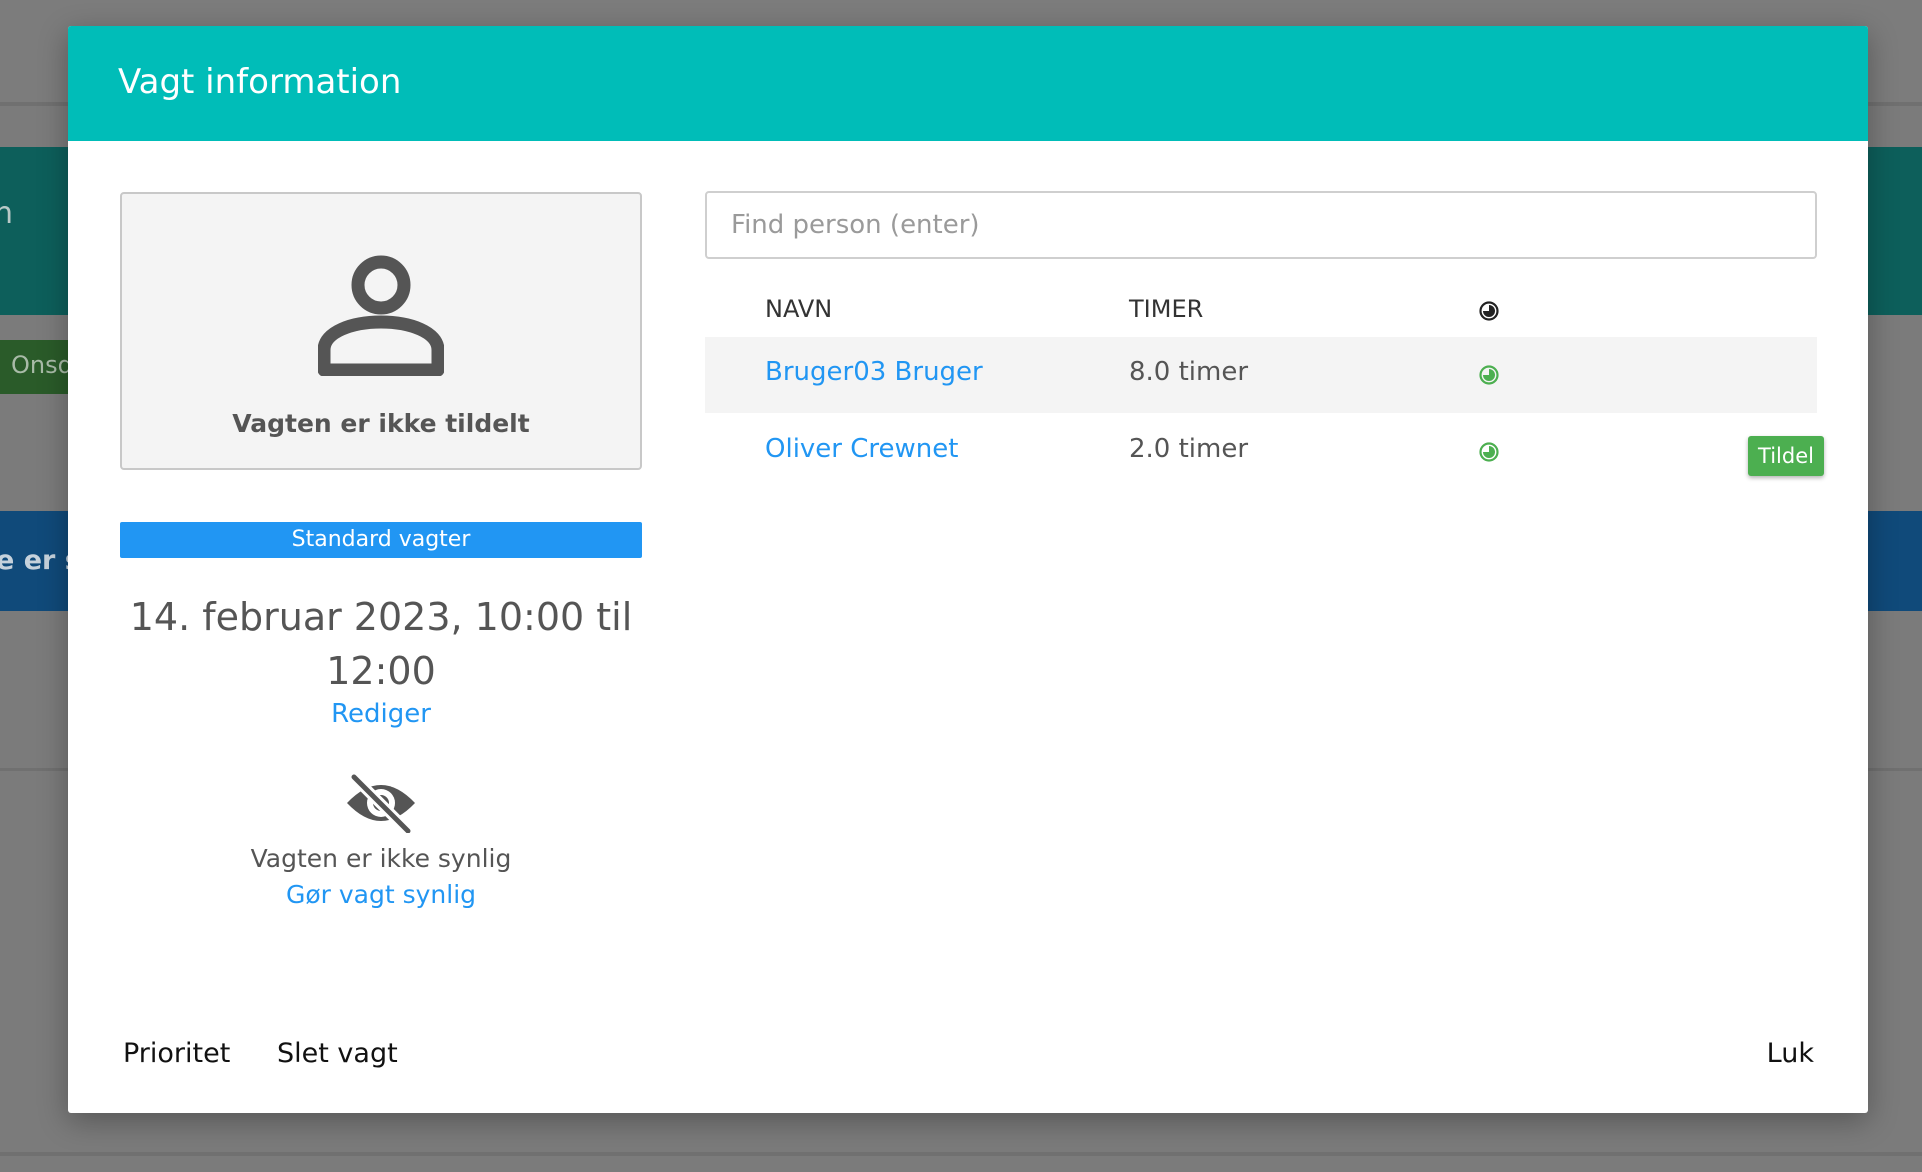  What do you see at coordinates (1261, 375) in the screenshot?
I see `table-row: Bruger03 Bruger 8.0 timer` at bounding box center [1261, 375].